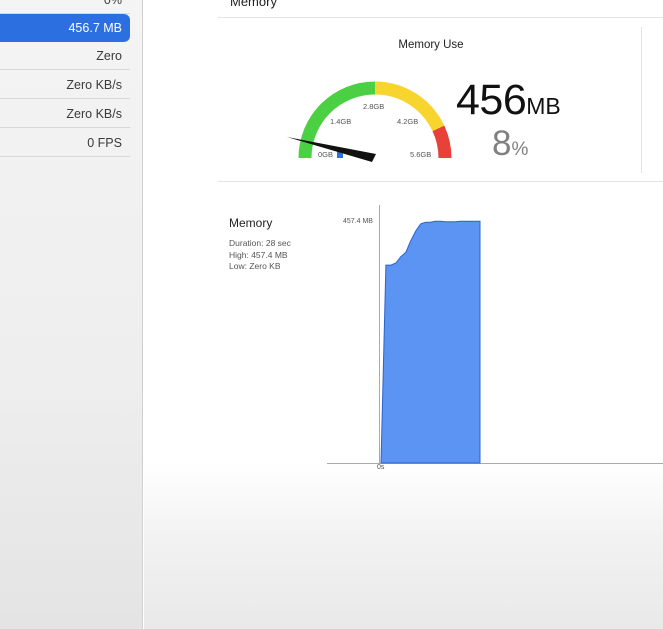  What do you see at coordinates (430, 342) in the screenshot?
I see `memory-area` at bounding box center [430, 342].